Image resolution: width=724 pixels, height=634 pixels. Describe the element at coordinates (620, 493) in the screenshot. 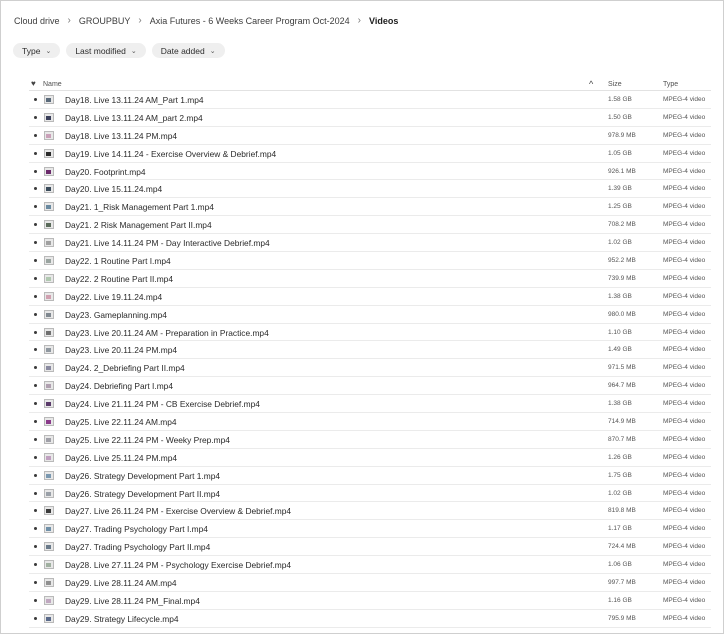

I see `file-size: 1.02 GB` at that location.